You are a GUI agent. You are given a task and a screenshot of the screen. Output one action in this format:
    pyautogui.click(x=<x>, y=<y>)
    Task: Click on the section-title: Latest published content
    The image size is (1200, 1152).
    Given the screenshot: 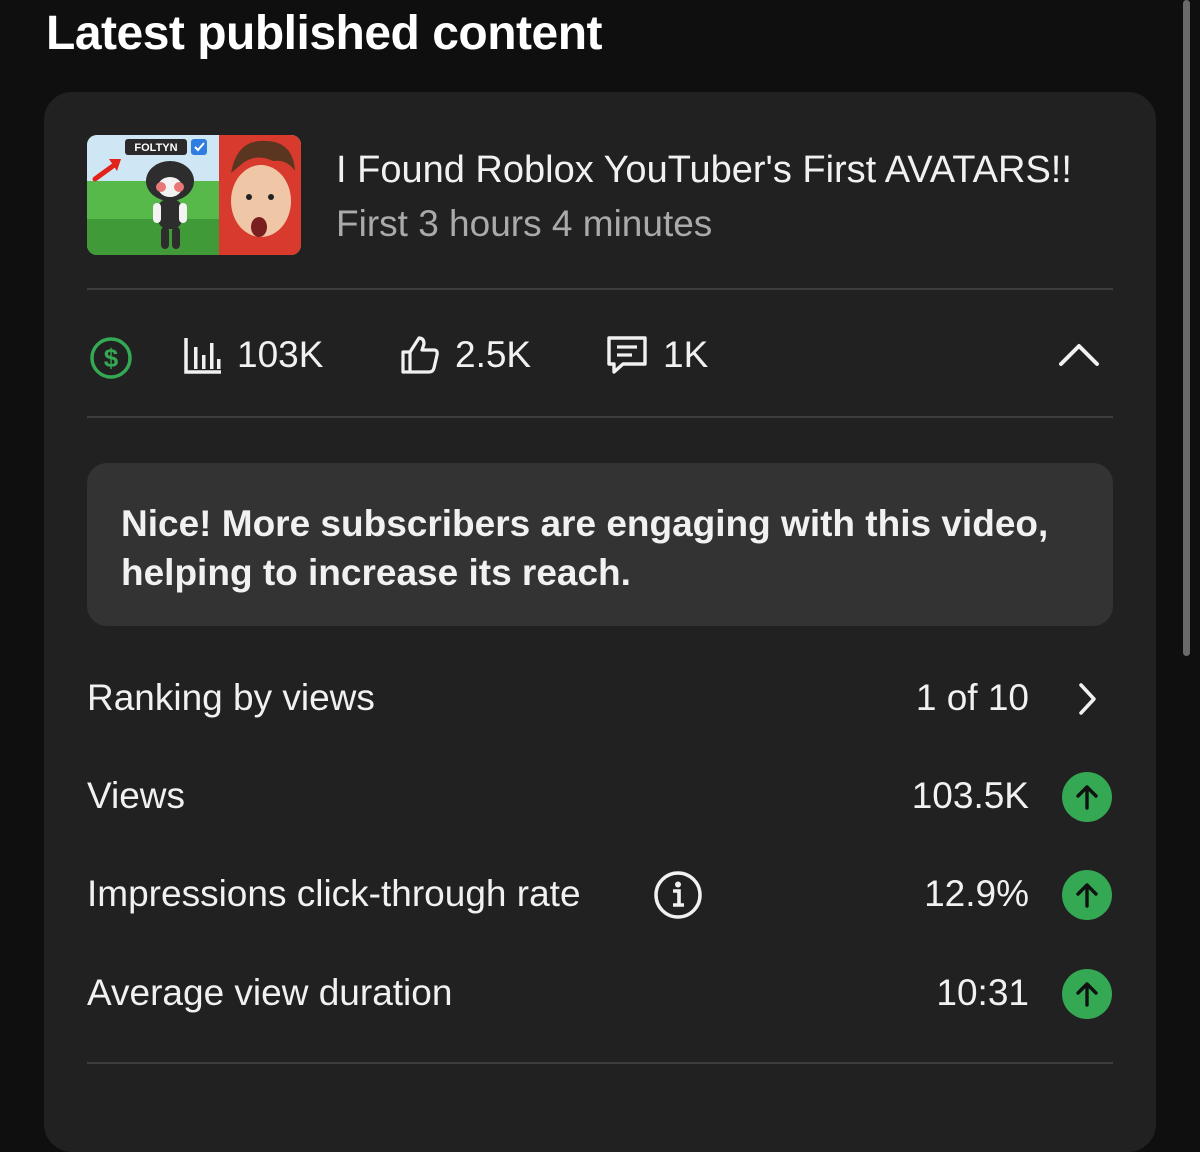 What is the action you would take?
    pyautogui.click(x=324, y=33)
    